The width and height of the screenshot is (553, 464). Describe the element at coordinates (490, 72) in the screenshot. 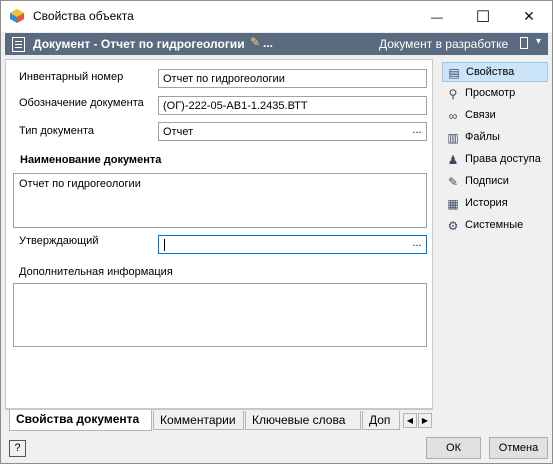

I see `sidebar-item-label: Свойства` at that location.